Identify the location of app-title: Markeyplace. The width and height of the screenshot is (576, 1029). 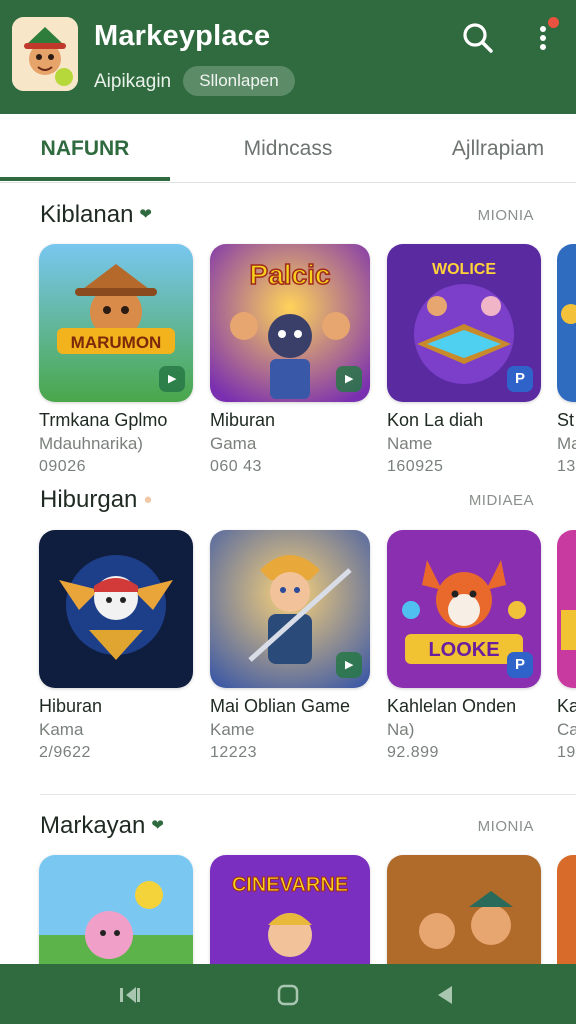
(182, 36).